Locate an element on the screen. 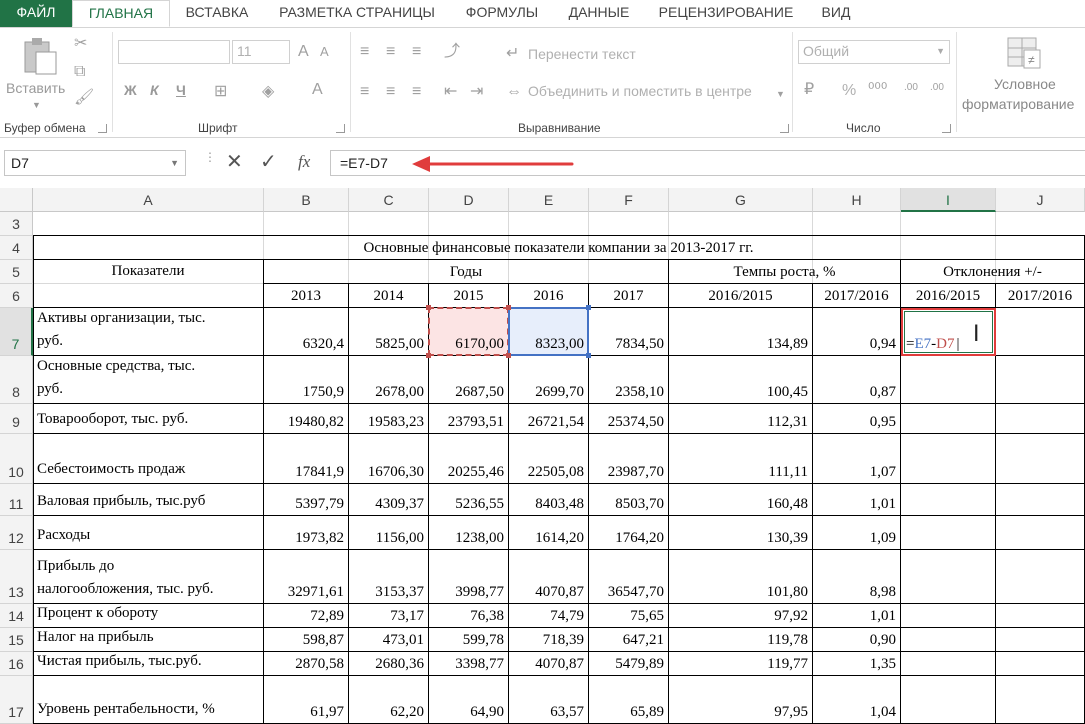 Image resolution: width=1085 pixels, height=724 pixels. align-left-icon: ≡ is located at coordinates (364, 92).